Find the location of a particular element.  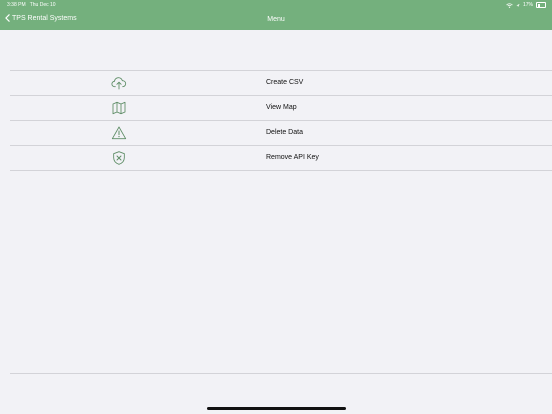

menu-item-view-map: View Map is located at coordinates (281, 108).